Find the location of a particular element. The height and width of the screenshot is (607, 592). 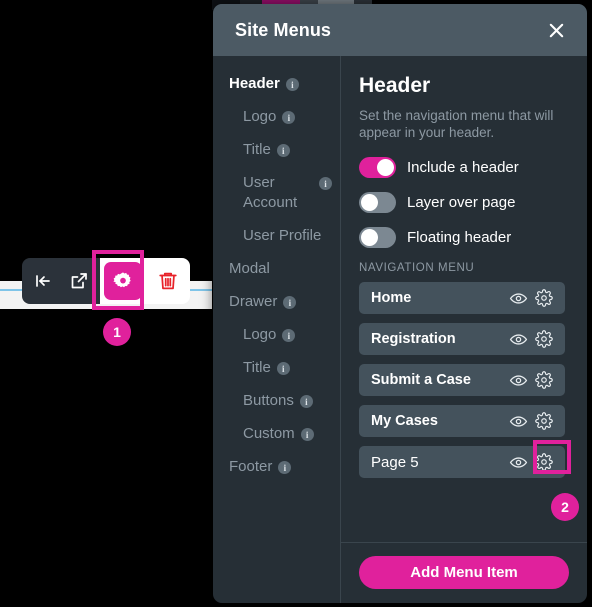

toolbar-delete-cell is located at coordinates (168, 281).